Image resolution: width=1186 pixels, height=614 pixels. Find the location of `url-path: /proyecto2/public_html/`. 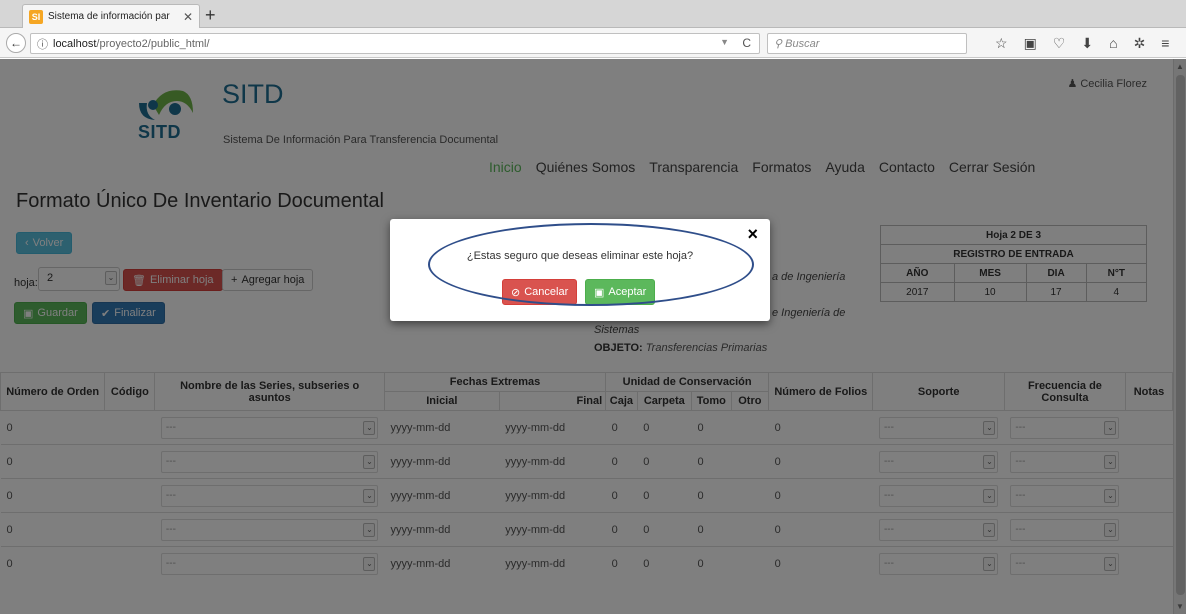

url-path: /proyecto2/public_html/ is located at coordinates (153, 43).